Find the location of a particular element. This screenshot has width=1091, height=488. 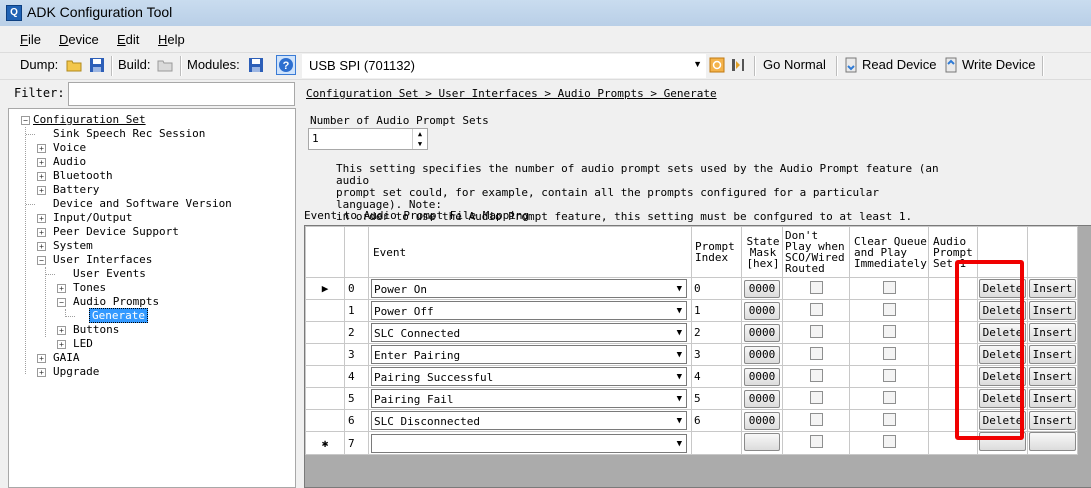

tree-node-battery: Battery is located at coordinates (76, 189).